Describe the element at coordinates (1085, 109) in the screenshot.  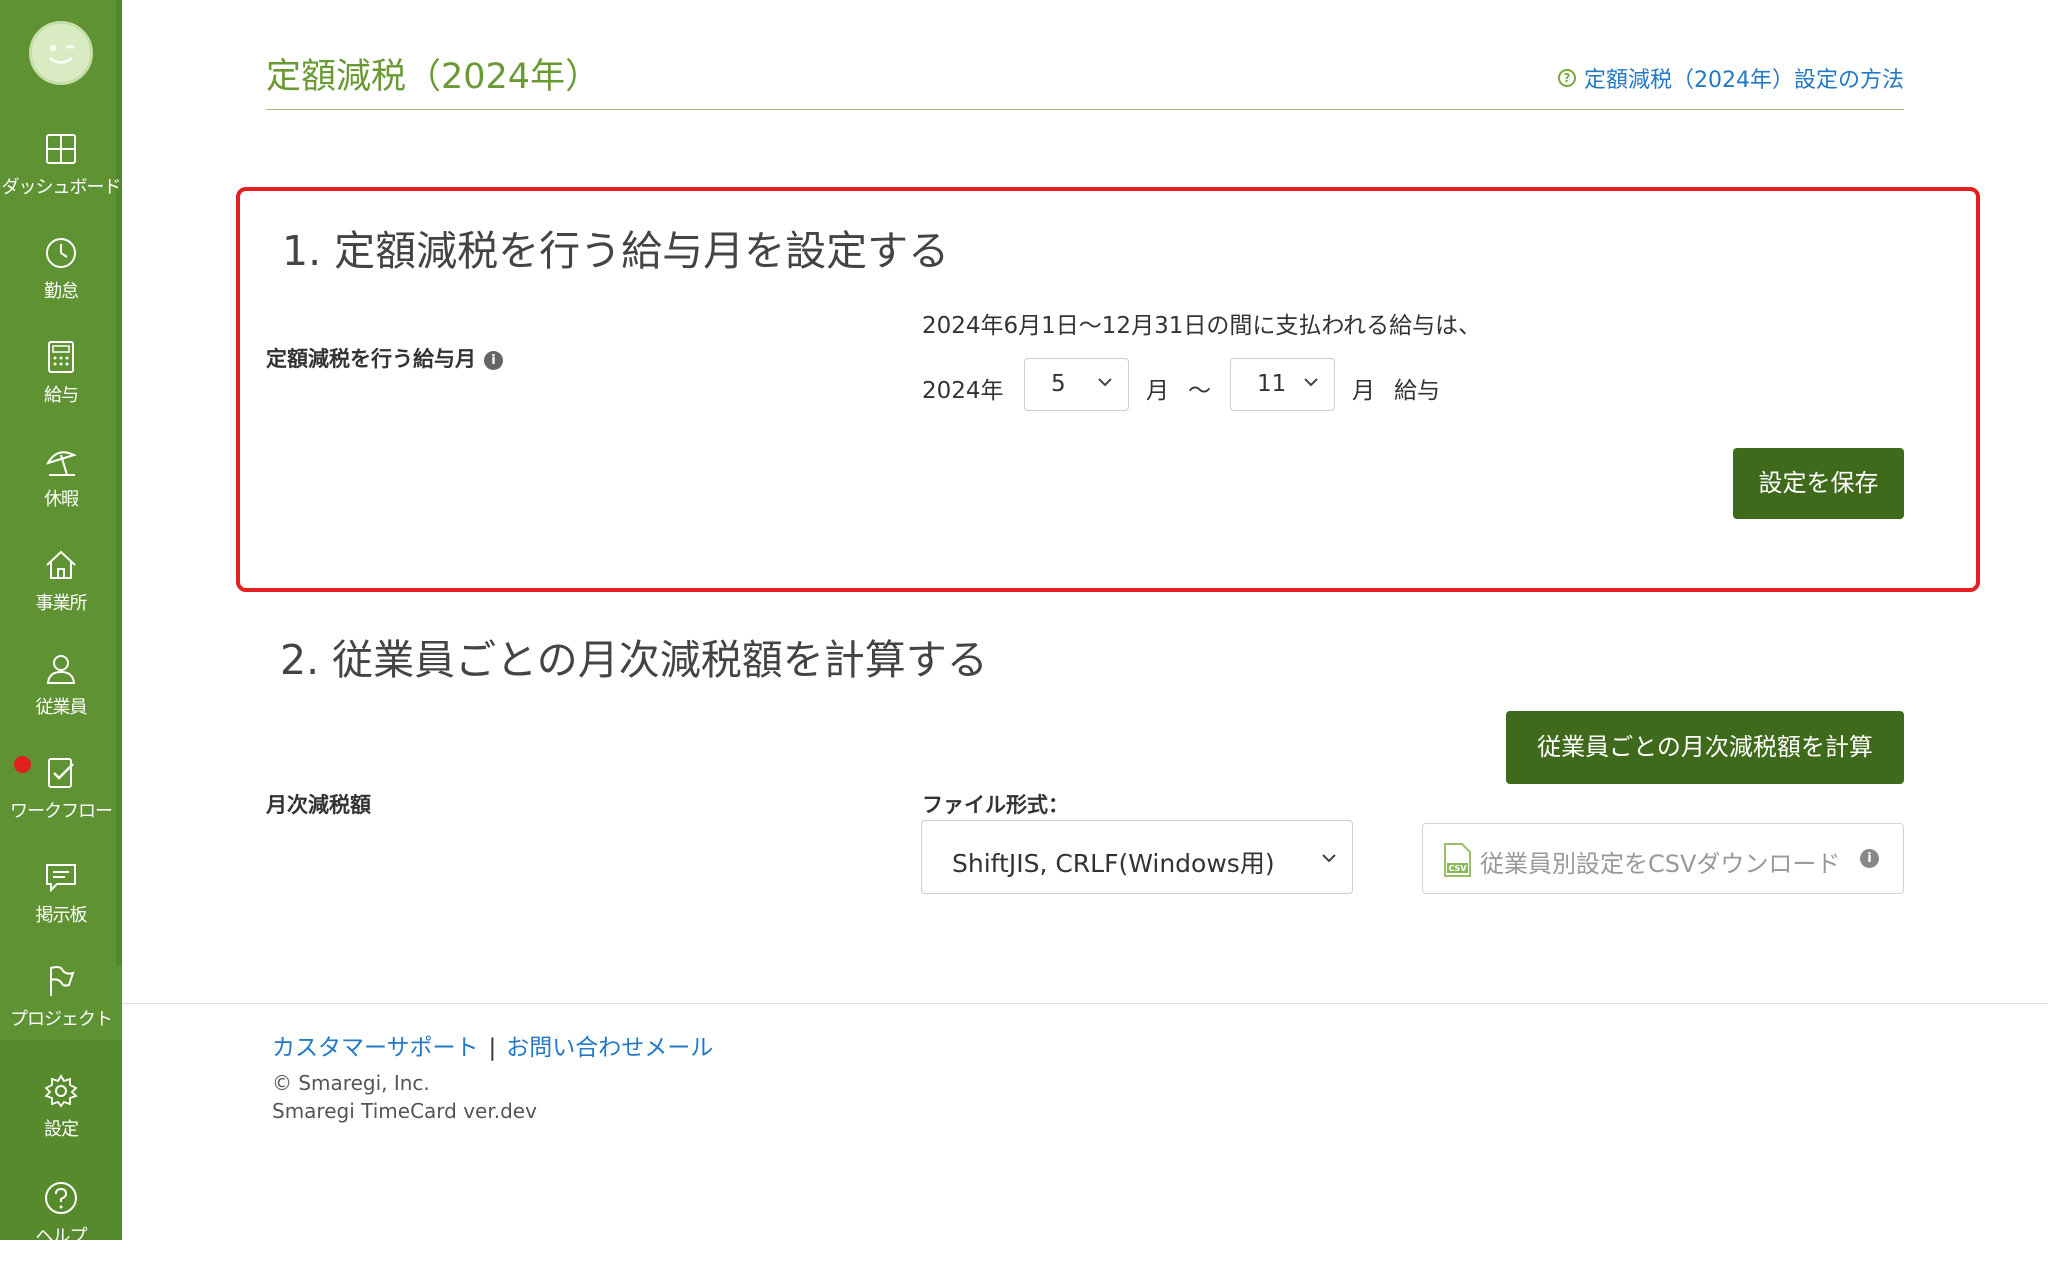
I see `header-divider` at that location.